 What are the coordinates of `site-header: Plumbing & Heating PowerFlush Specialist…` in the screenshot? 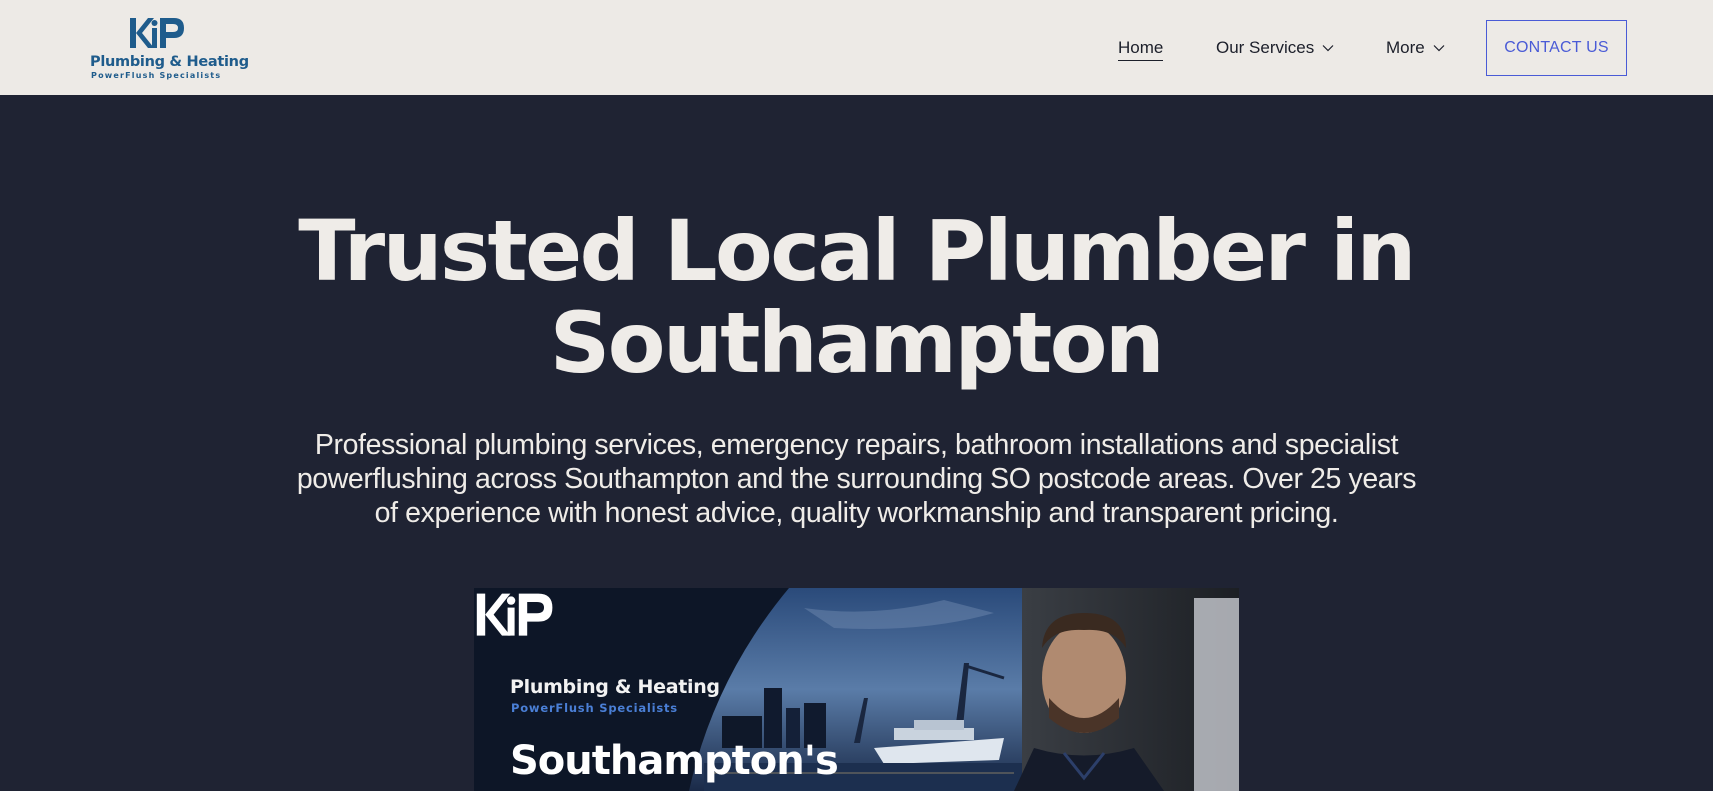 It's located at (856, 47).